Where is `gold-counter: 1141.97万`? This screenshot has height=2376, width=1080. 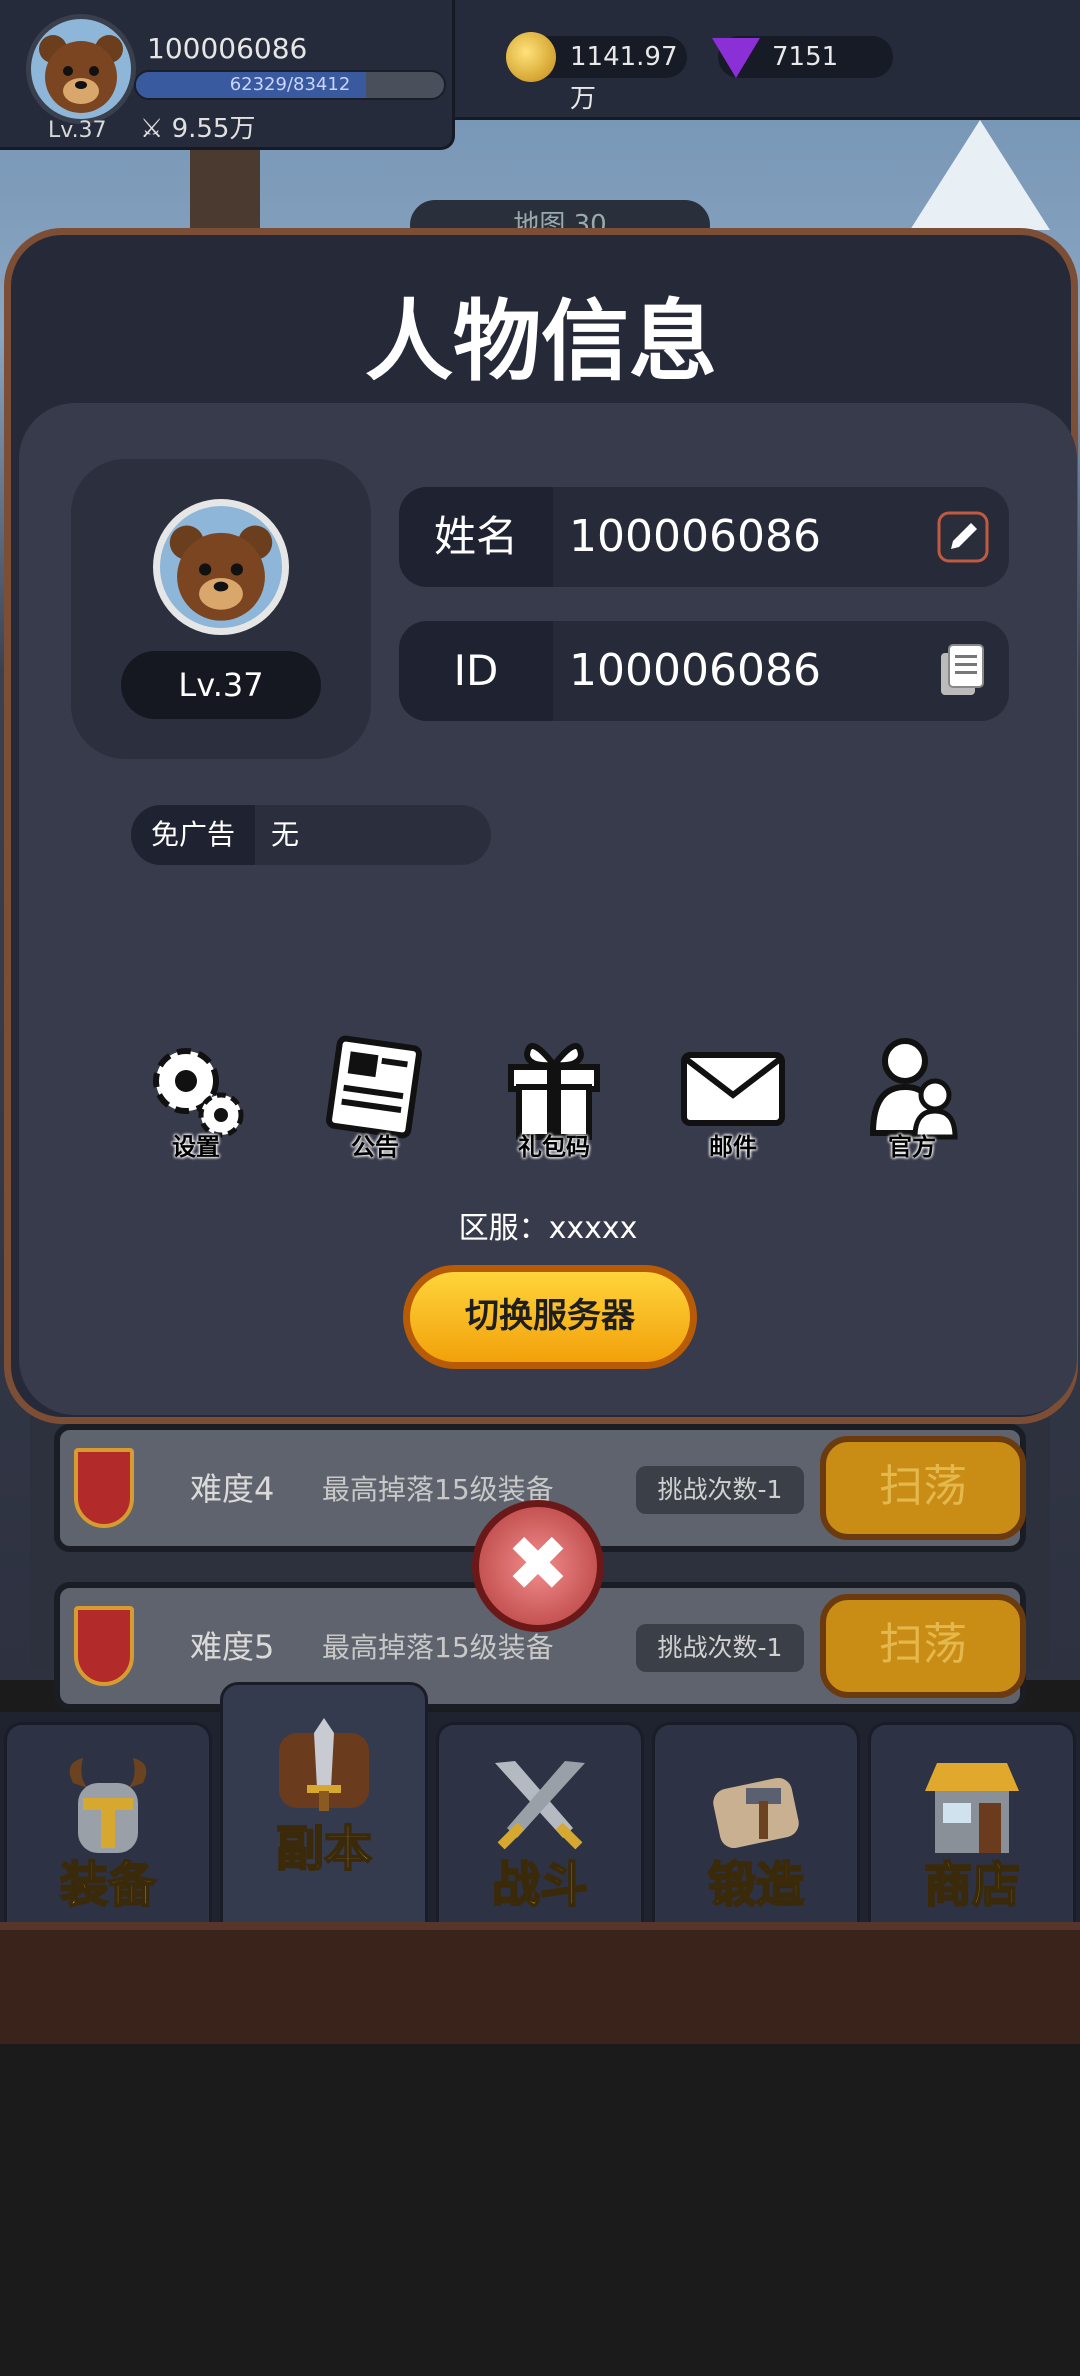
gold-counter: 1141.97万 is located at coordinates (596, 73).